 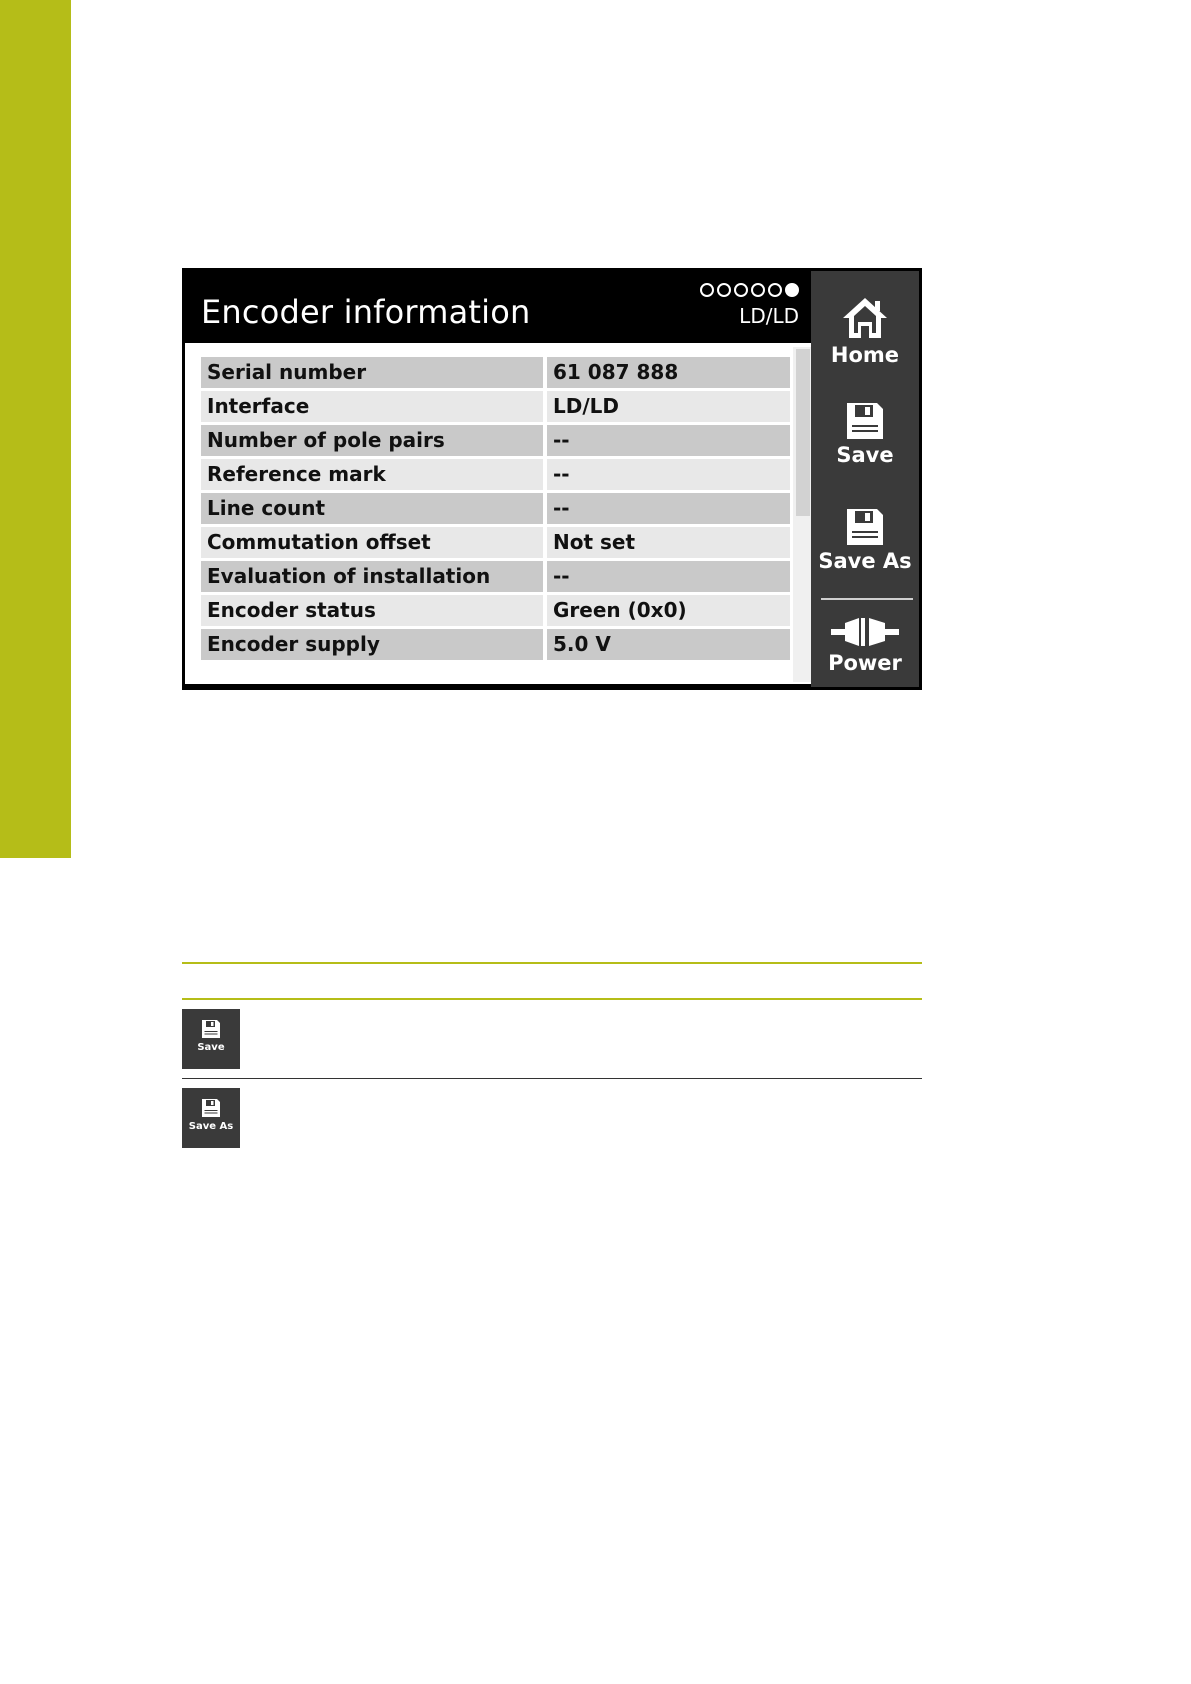 I want to click on page-indicator, so click(x=749, y=290).